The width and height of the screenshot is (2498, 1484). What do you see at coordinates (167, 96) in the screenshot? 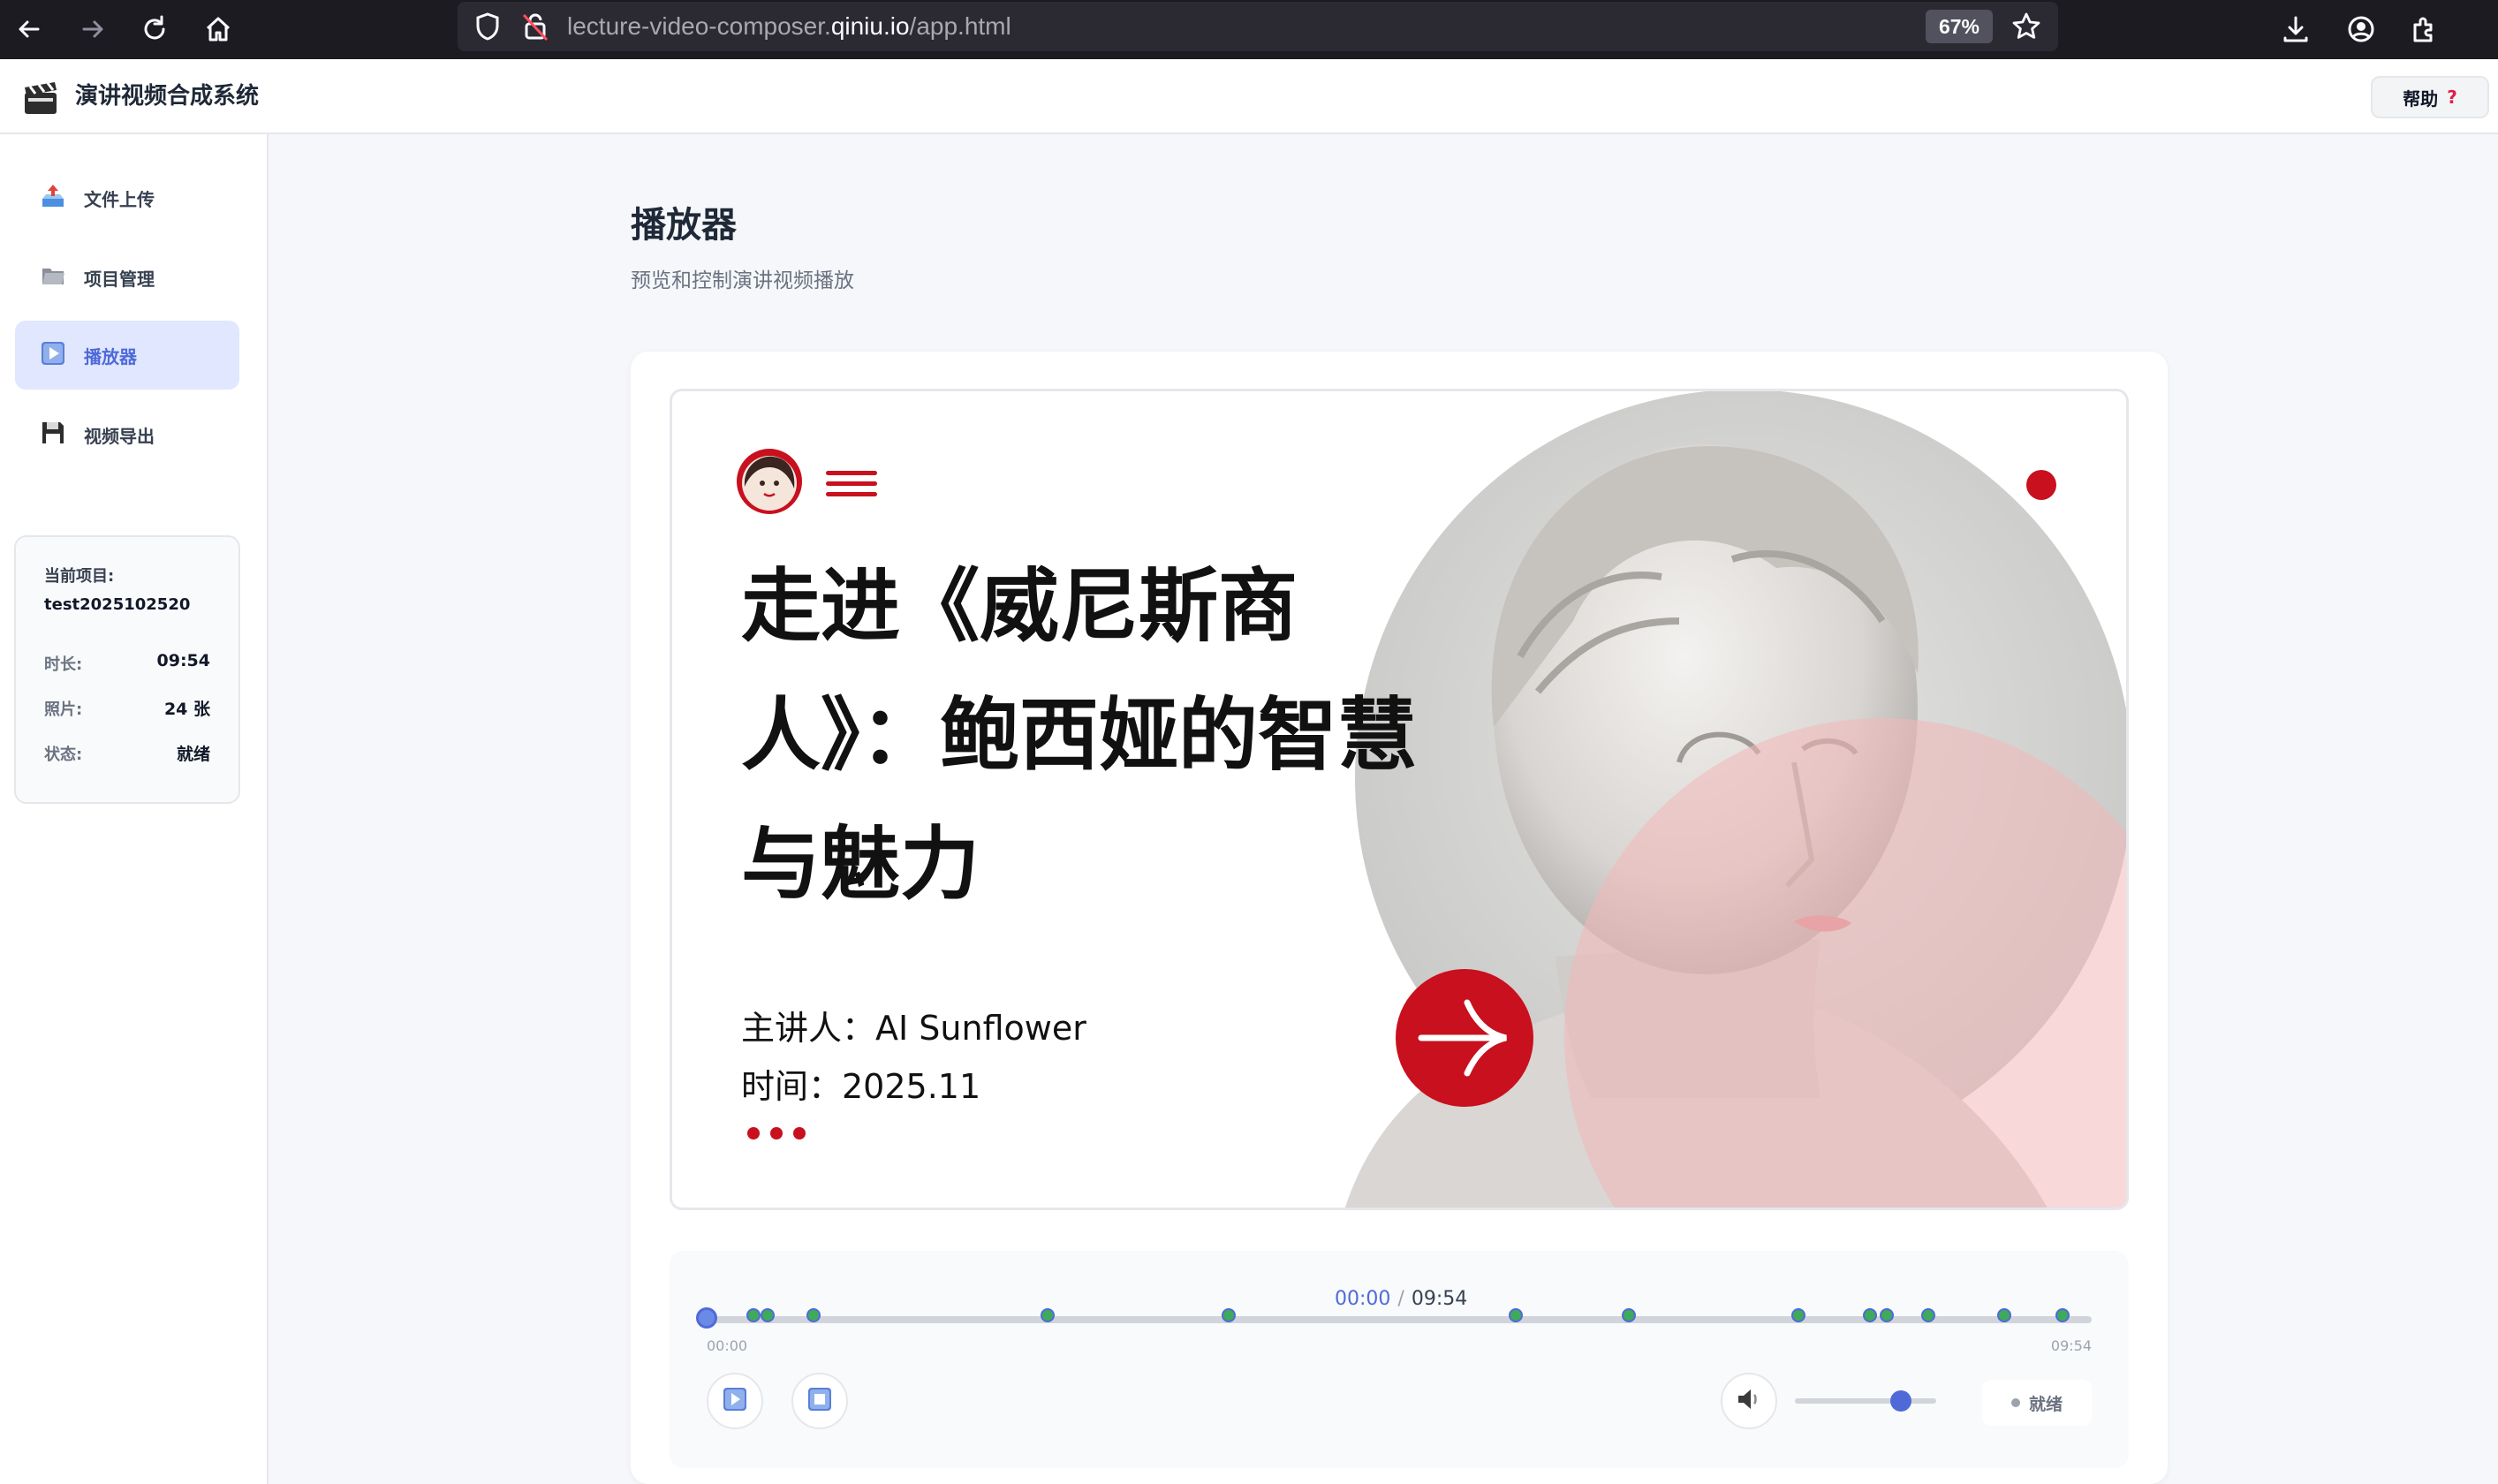
I see `app-title: 演讲视频合成系统` at bounding box center [167, 96].